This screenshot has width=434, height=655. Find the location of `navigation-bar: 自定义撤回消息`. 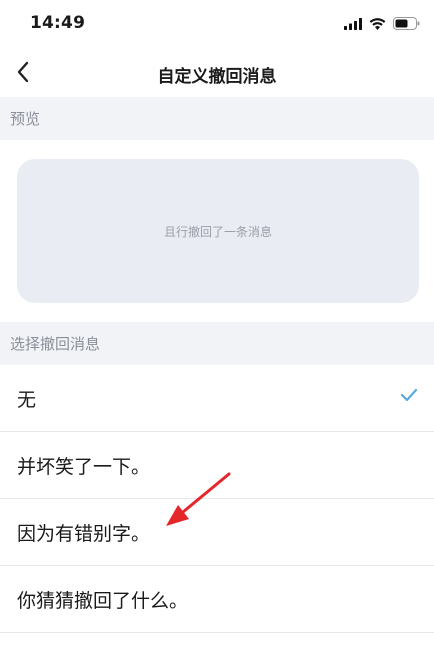

navigation-bar: 自定义撤回消息 is located at coordinates (217, 73).